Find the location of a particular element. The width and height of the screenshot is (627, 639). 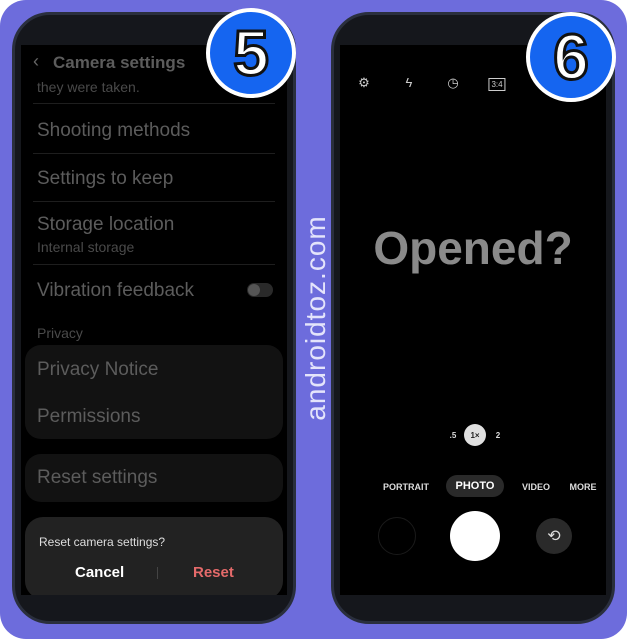

timer-icon: ◷ is located at coordinates (452, 83).